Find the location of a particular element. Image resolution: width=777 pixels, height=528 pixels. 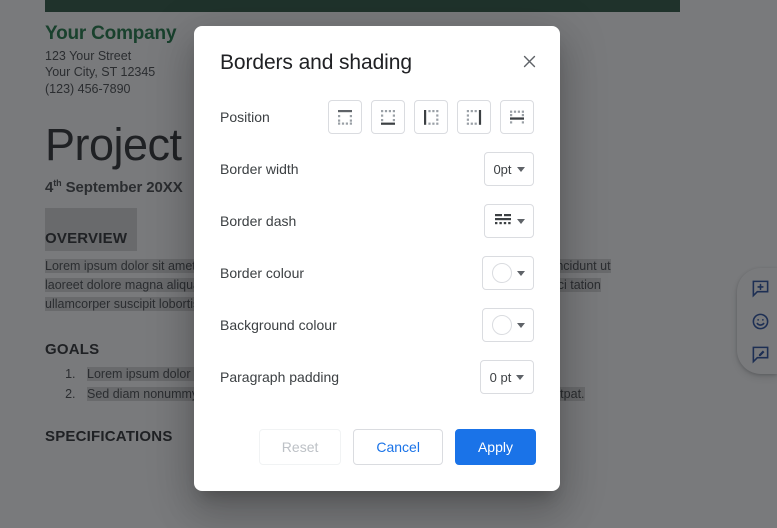

border-colour-dropdown is located at coordinates (508, 273).